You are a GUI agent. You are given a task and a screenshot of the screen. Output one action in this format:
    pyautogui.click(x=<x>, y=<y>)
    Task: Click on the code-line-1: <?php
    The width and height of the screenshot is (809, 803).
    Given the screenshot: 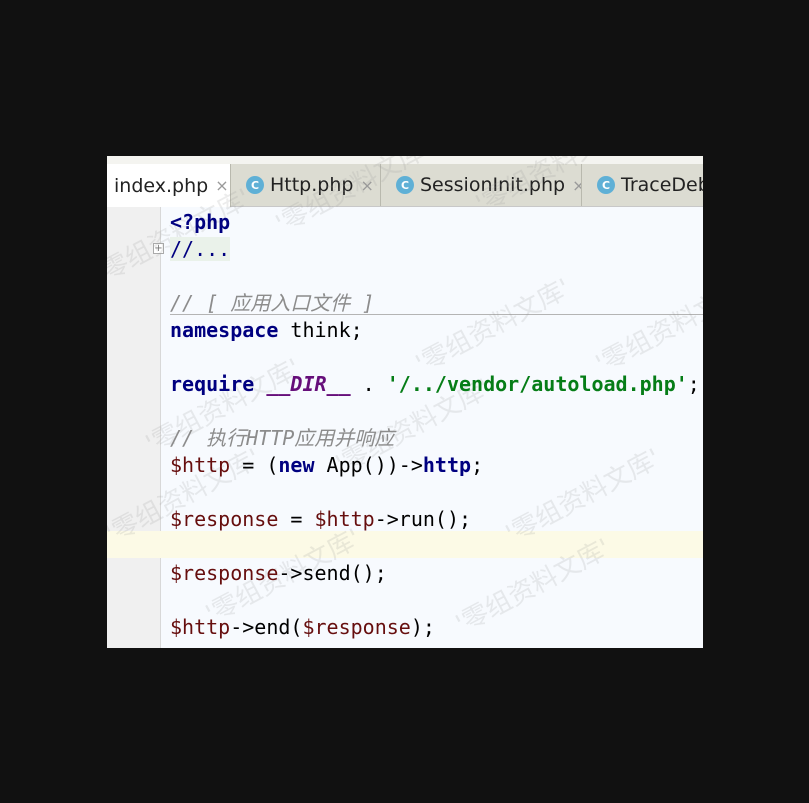 What is the action you would take?
    pyautogui.click(x=200, y=222)
    